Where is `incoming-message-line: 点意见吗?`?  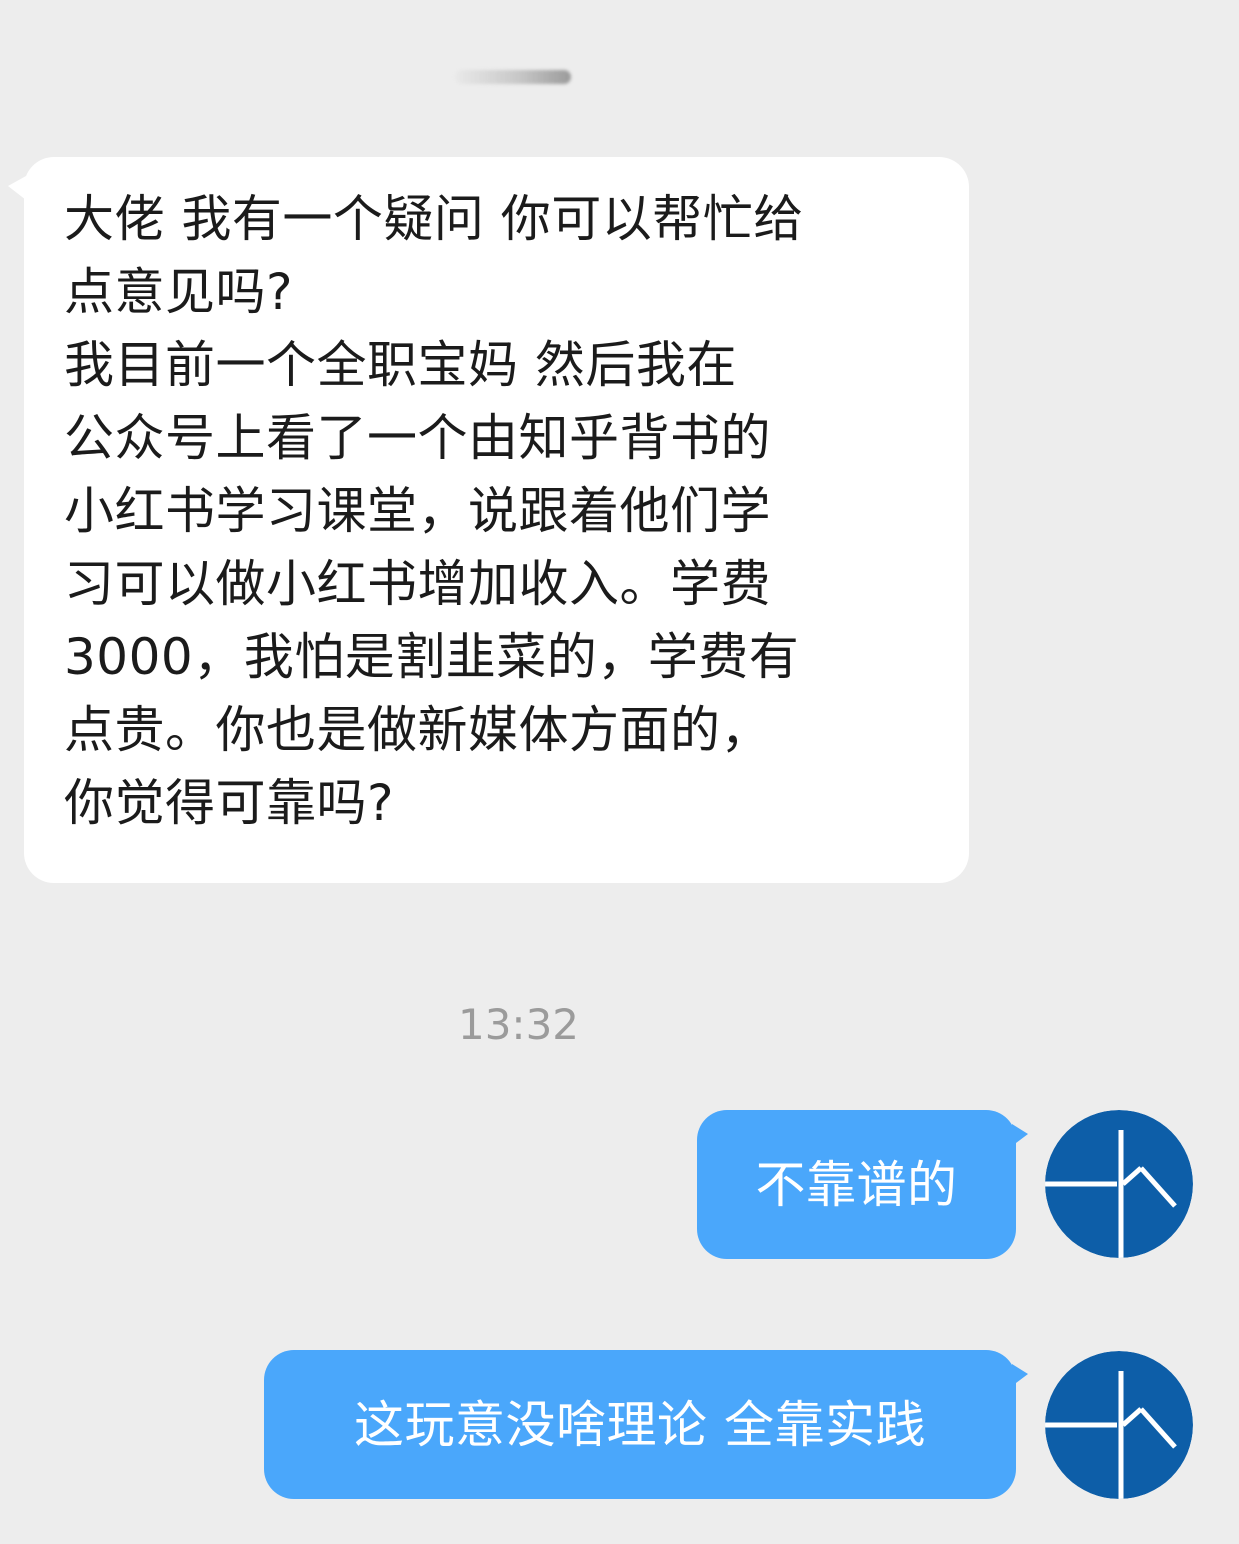 incoming-message-line: 点意见吗? is located at coordinates (179, 292).